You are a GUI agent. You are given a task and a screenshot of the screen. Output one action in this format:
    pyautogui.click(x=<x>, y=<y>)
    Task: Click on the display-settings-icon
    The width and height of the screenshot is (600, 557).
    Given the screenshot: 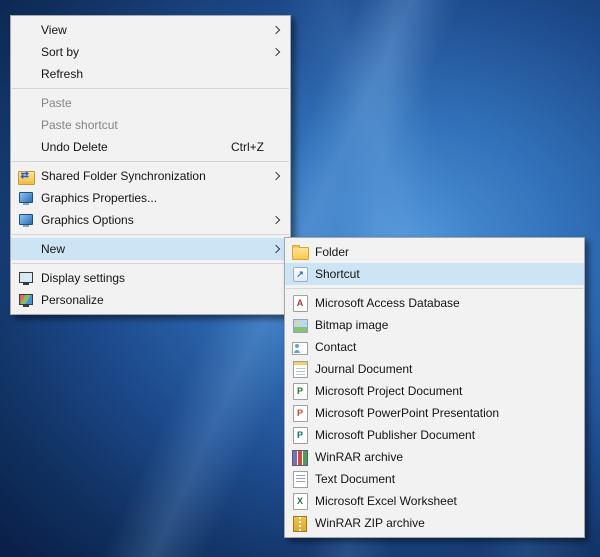 What is the action you would take?
    pyautogui.click(x=26, y=278)
    